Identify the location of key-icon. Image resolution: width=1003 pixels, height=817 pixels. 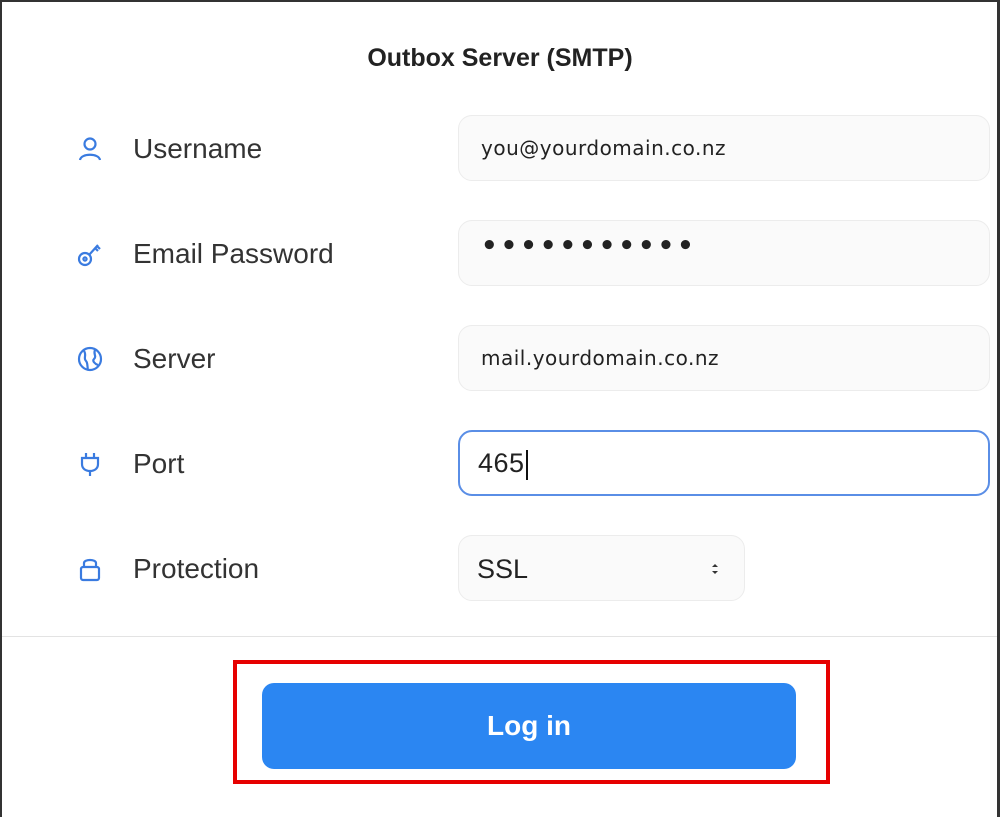
(90, 254).